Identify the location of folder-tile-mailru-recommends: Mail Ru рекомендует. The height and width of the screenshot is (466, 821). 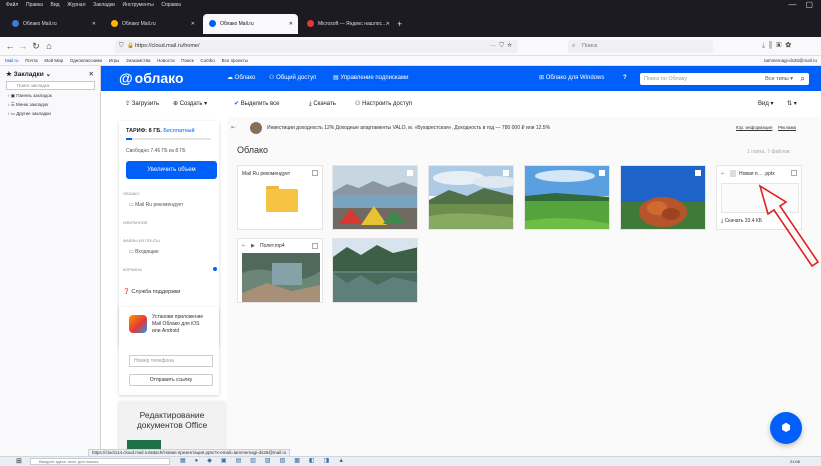
(280, 197).